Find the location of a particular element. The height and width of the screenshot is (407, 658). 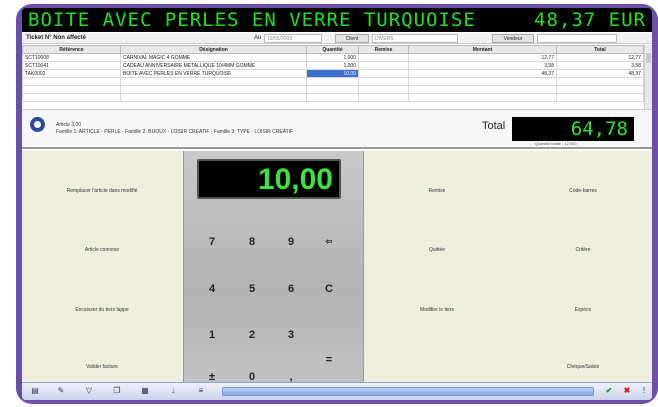

keypad-display: 10,00 is located at coordinates (269, 179).